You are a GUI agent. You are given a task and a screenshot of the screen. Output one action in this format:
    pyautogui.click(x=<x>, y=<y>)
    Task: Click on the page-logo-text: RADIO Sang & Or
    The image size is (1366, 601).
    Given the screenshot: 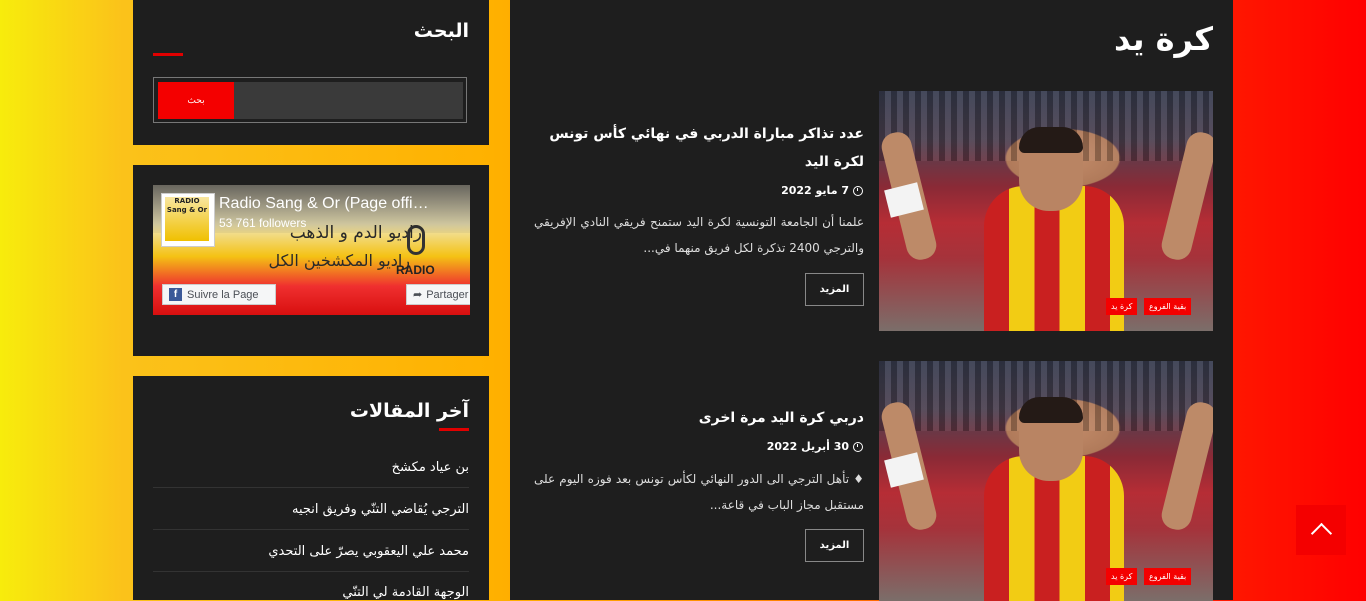 What is the action you would take?
    pyautogui.click(x=187, y=219)
    